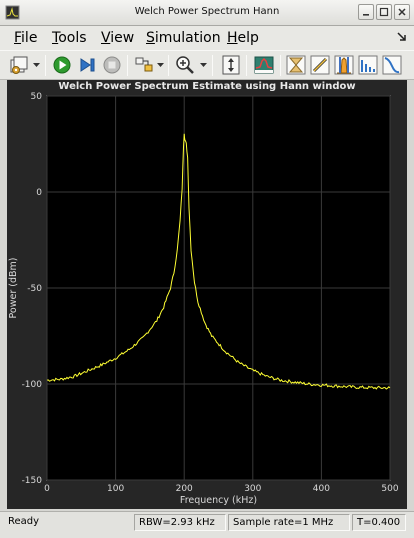  I want to click on title-bar: Welch Power Spectrum Hann, so click(207, 13).